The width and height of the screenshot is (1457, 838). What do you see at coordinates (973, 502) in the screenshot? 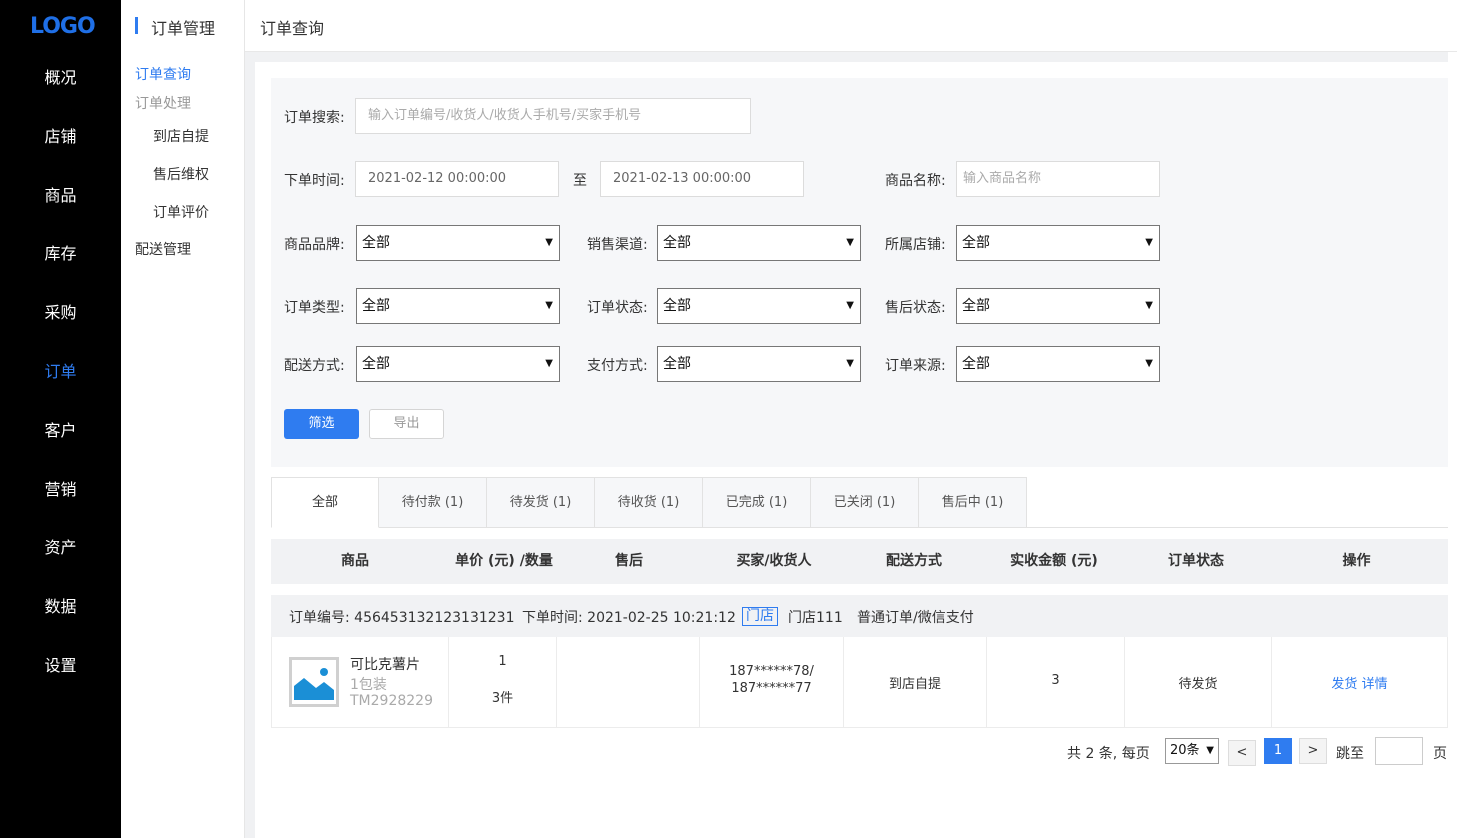
I see `tab-aftersale: 售后中 (1)` at bounding box center [973, 502].